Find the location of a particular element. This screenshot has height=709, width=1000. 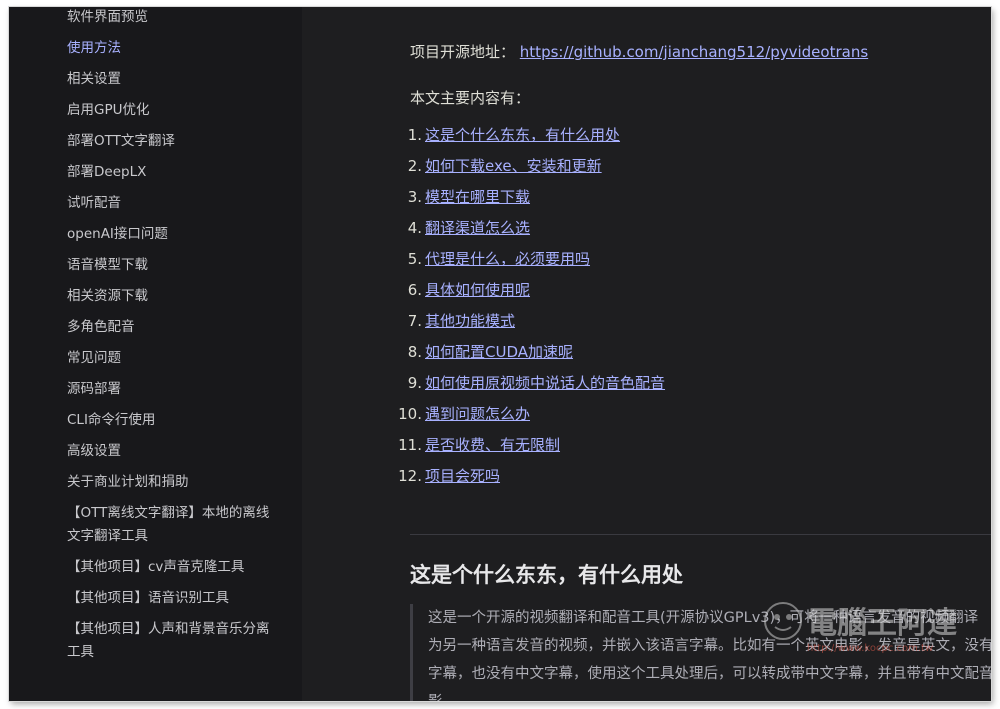

toc-number: 7. is located at coordinates (414, 321).